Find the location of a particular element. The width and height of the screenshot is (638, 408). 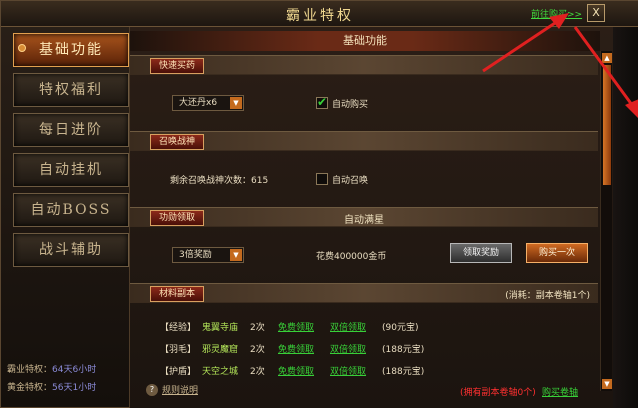

question-icon: ? is located at coordinates (152, 389).